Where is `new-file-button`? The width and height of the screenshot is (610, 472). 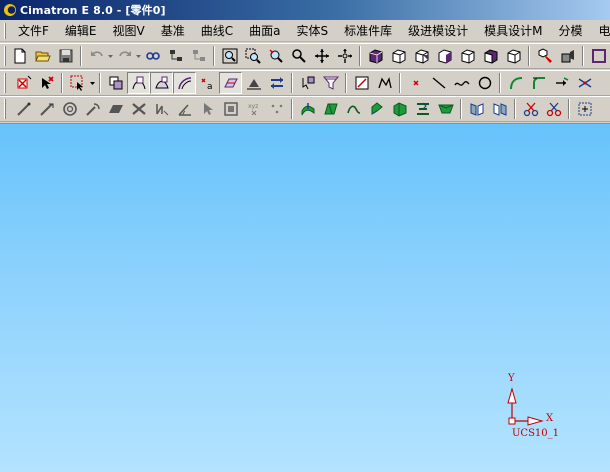
new-file-button is located at coordinates (19, 56).